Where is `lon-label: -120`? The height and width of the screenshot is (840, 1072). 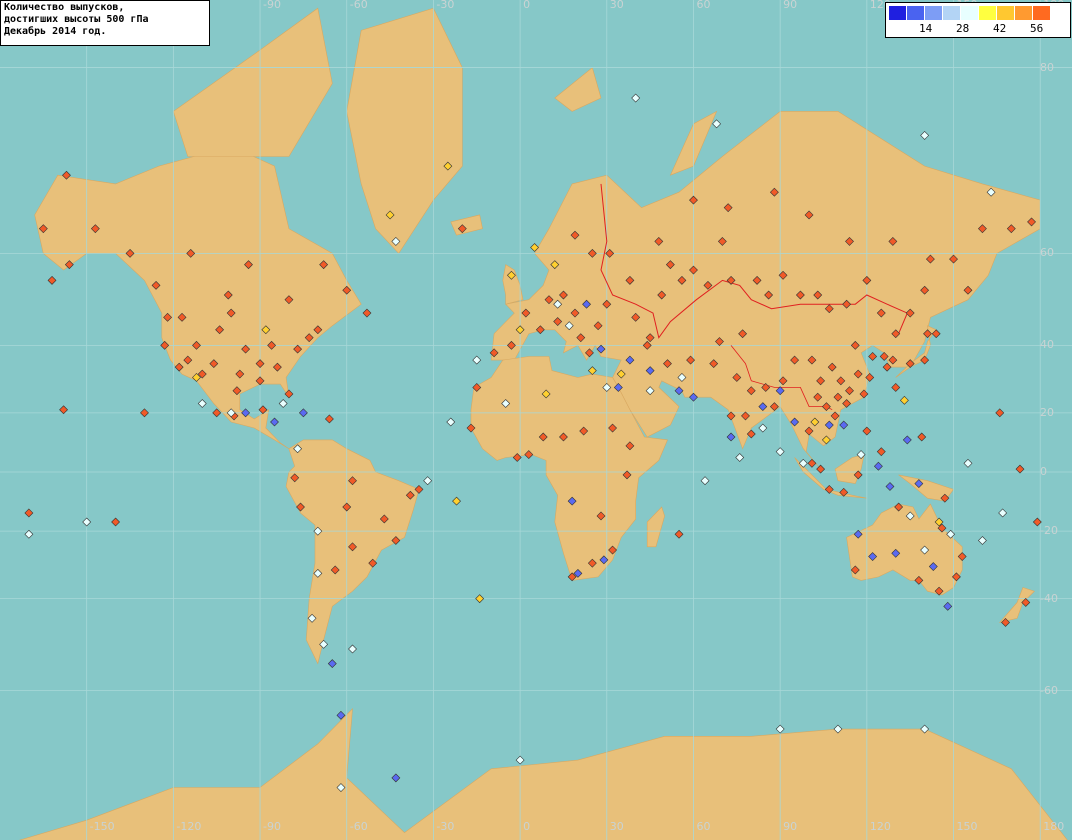
lon-label: -120 is located at coordinates (189, 826).